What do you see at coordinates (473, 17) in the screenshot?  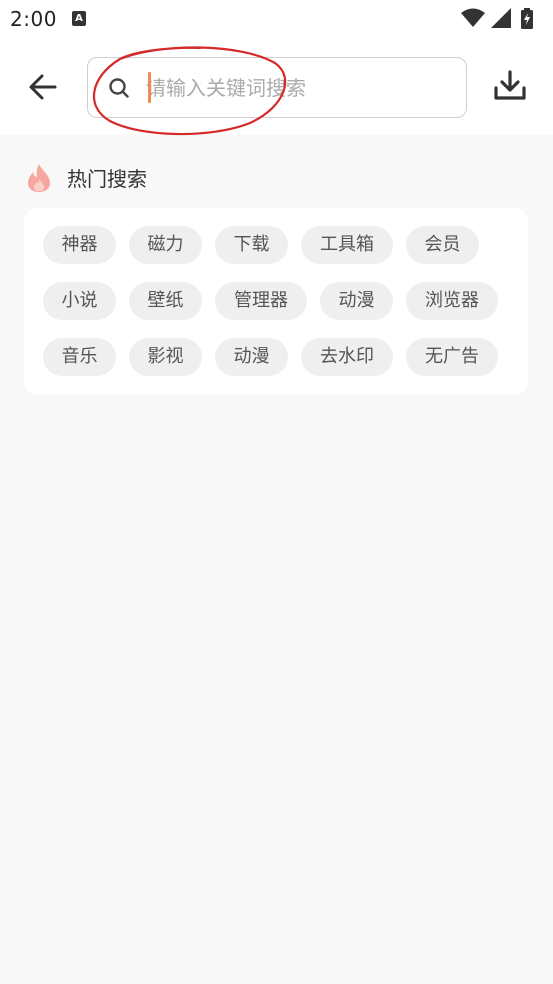 I see `wifi-icon` at bounding box center [473, 17].